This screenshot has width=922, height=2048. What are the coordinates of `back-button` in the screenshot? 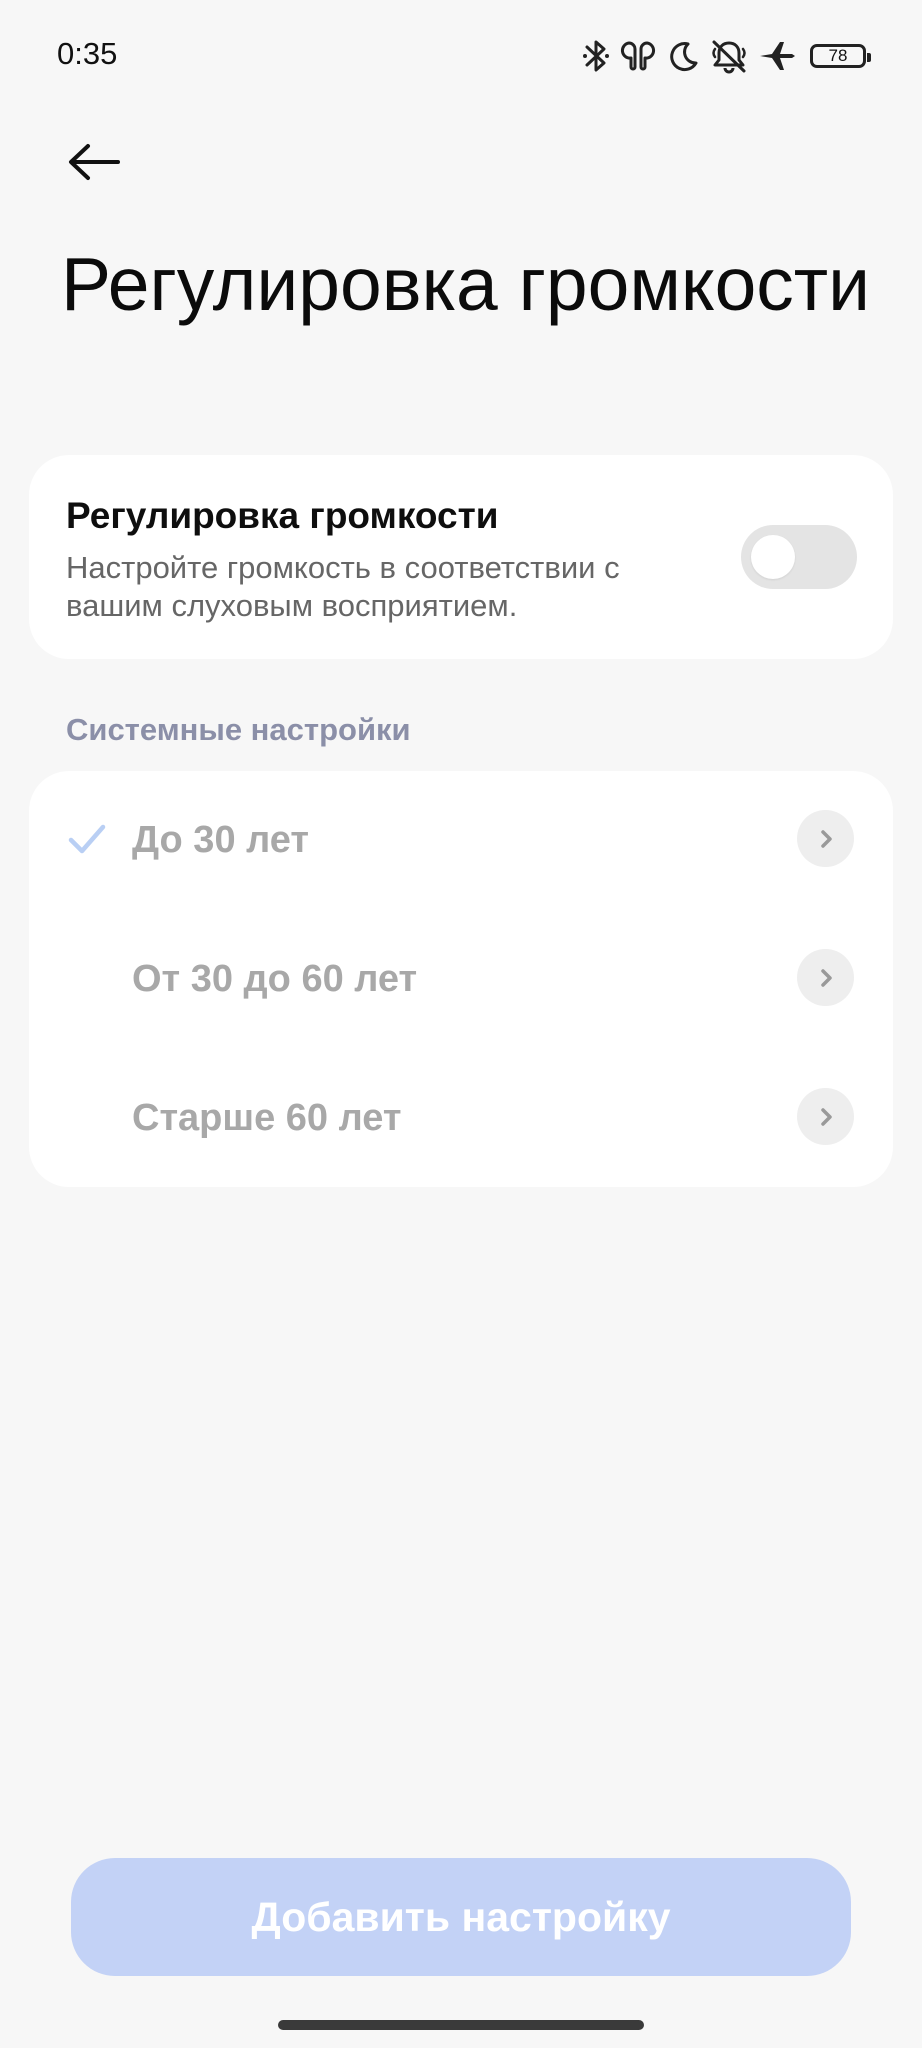 It's located at (94, 162).